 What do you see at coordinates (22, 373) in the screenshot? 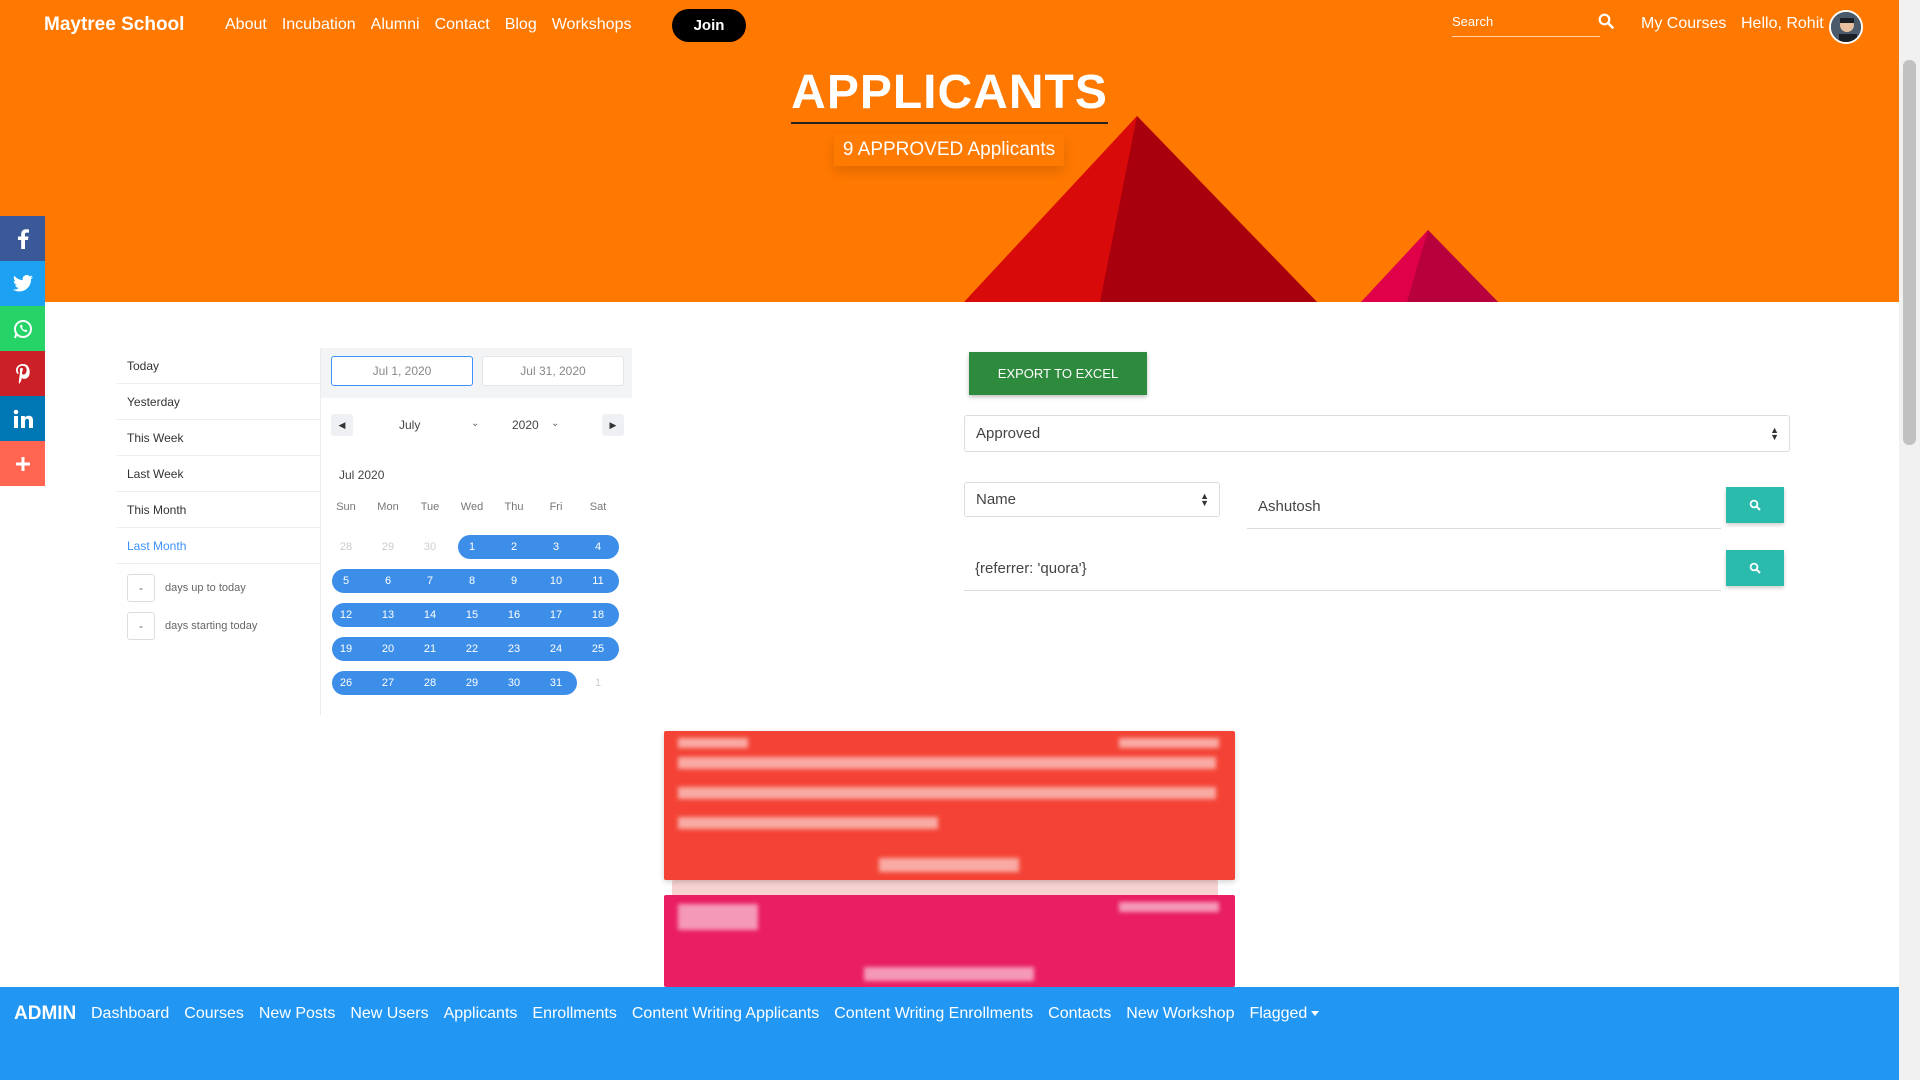
I see `pinterest-icon` at bounding box center [22, 373].